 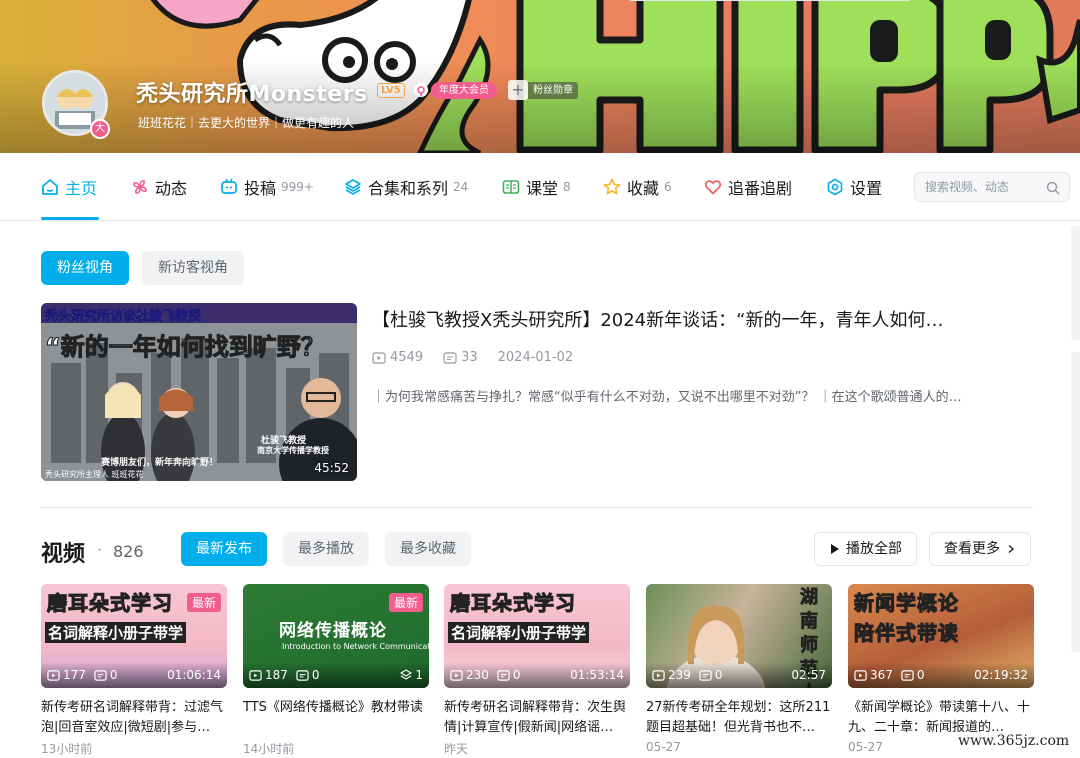 What do you see at coordinates (100, 129) in the screenshot?
I see `vip-badge: 大` at bounding box center [100, 129].